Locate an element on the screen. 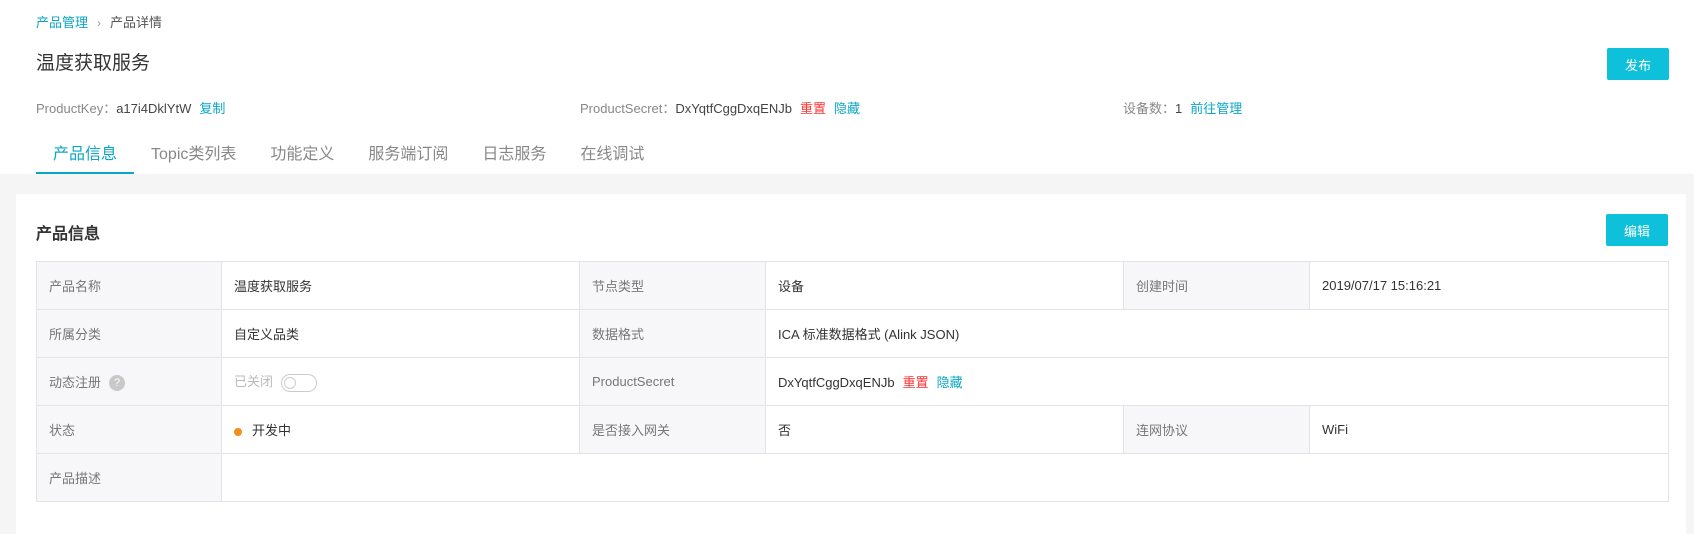 This screenshot has width=1694, height=534. gateway-label: 是否接入网关 is located at coordinates (672, 429).